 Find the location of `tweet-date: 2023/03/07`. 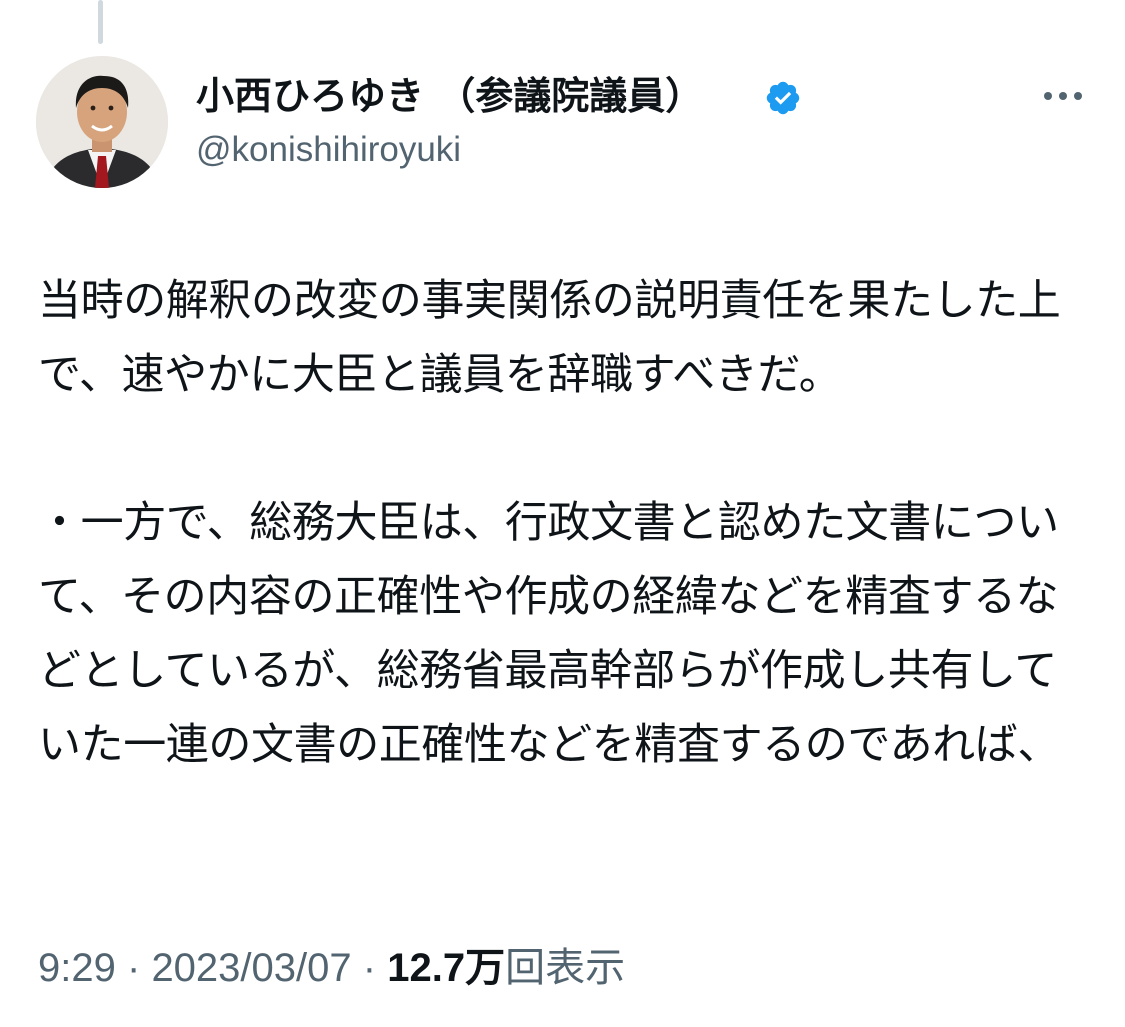

tweet-date: 2023/03/07 is located at coordinates (251, 968).